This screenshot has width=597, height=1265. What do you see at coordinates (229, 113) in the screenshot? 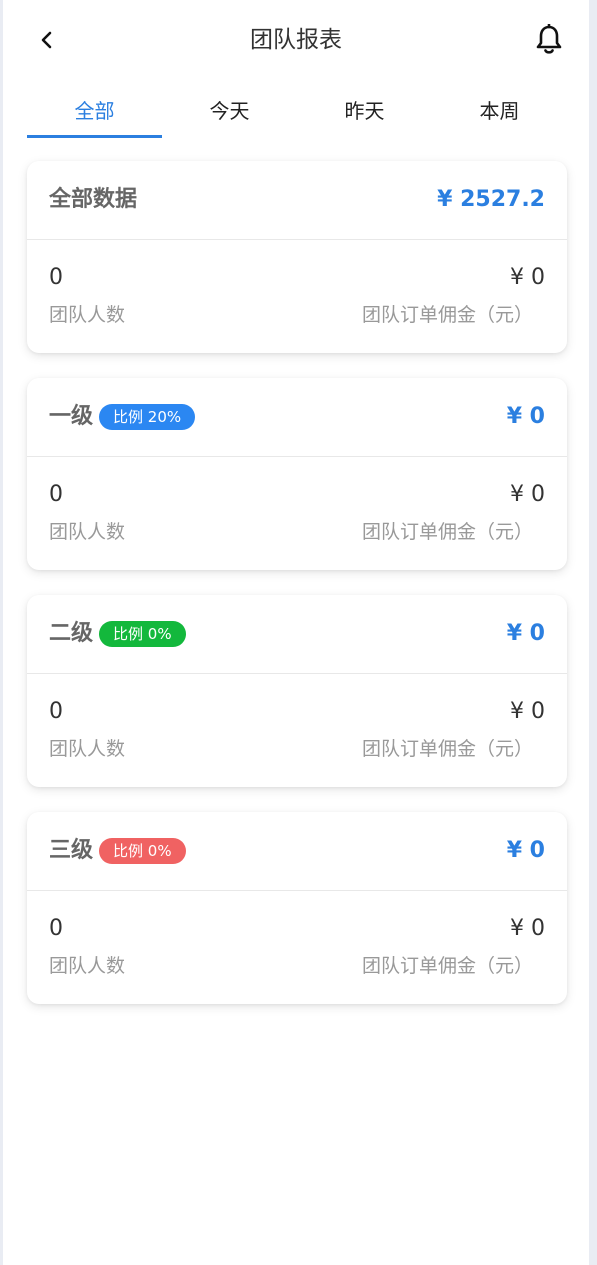
I see `tab-today: 今天` at bounding box center [229, 113].